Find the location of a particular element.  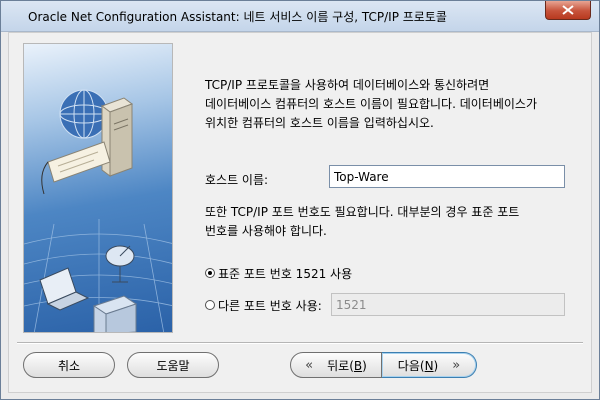

intro-line: 데이터베이스 컴퓨터의 호스트 이름이 필요합니다. 데이터베이스가 is located at coordinates (371, 104).